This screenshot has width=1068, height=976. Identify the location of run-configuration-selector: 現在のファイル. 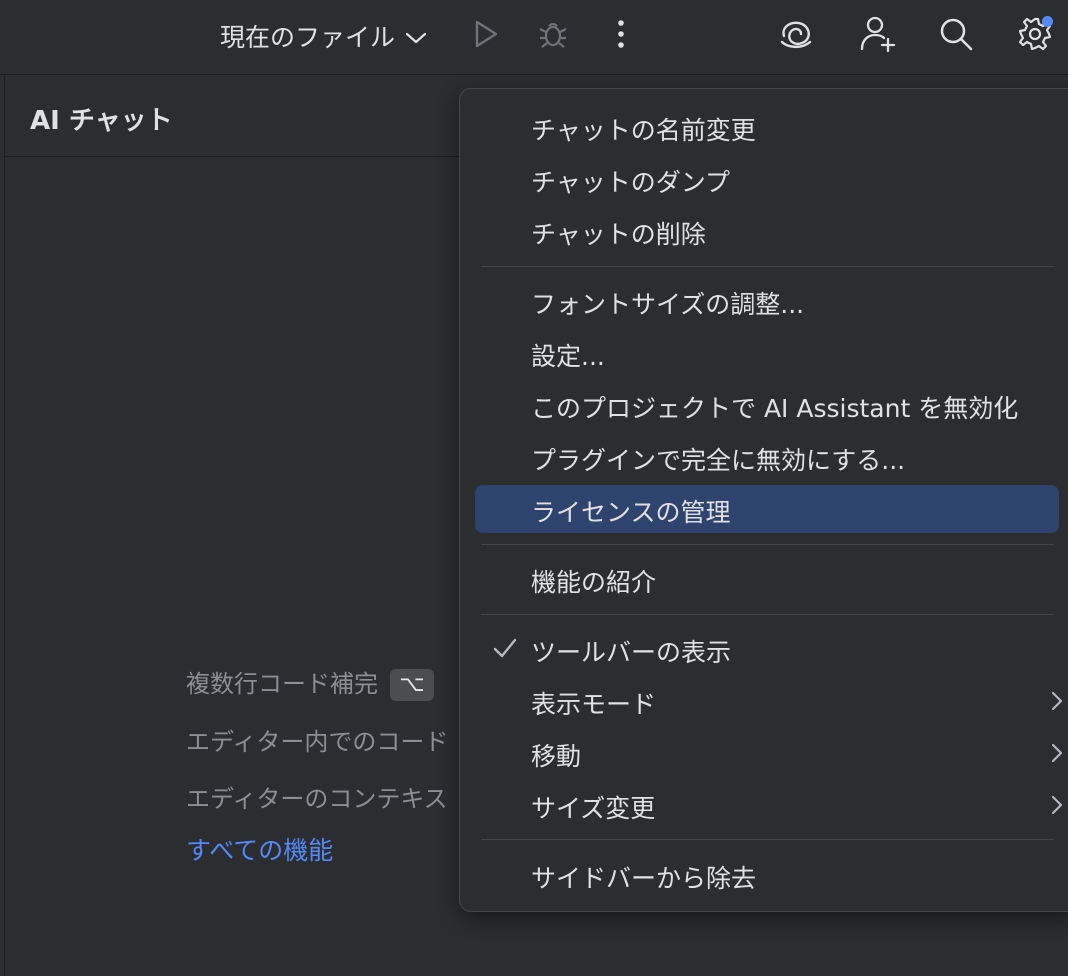
(323, 36).